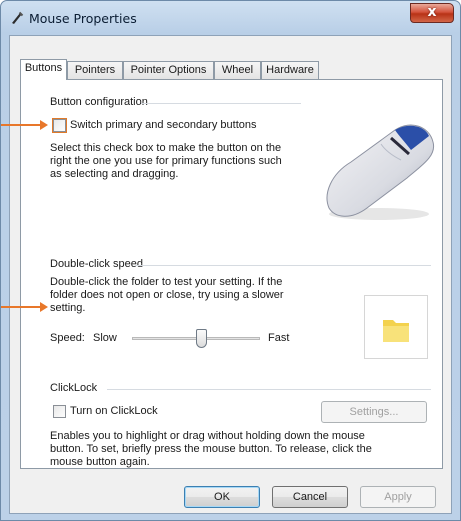  What do you see at coordinates (24, 307) in the screenshot?
I see `annotation-arrow-speed` at bounding box center [24, 307].